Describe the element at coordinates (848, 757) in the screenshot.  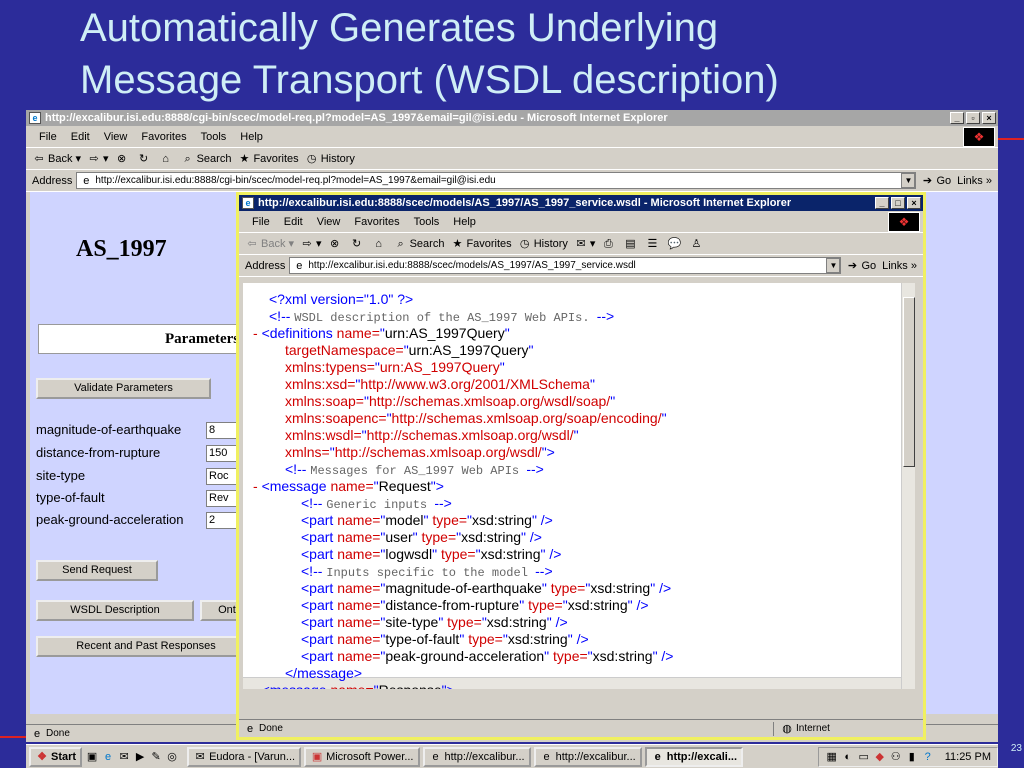
I see `tray-icon-2: ◐` at that location.